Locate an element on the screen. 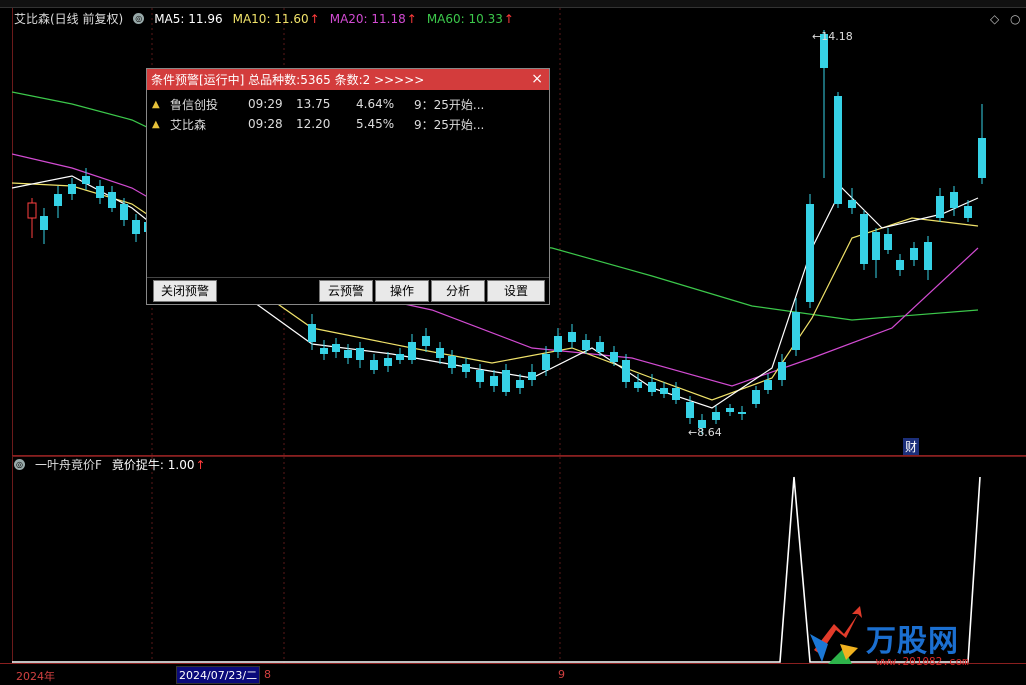  circle-icon: ○ is located at coordinates (1015, 19).